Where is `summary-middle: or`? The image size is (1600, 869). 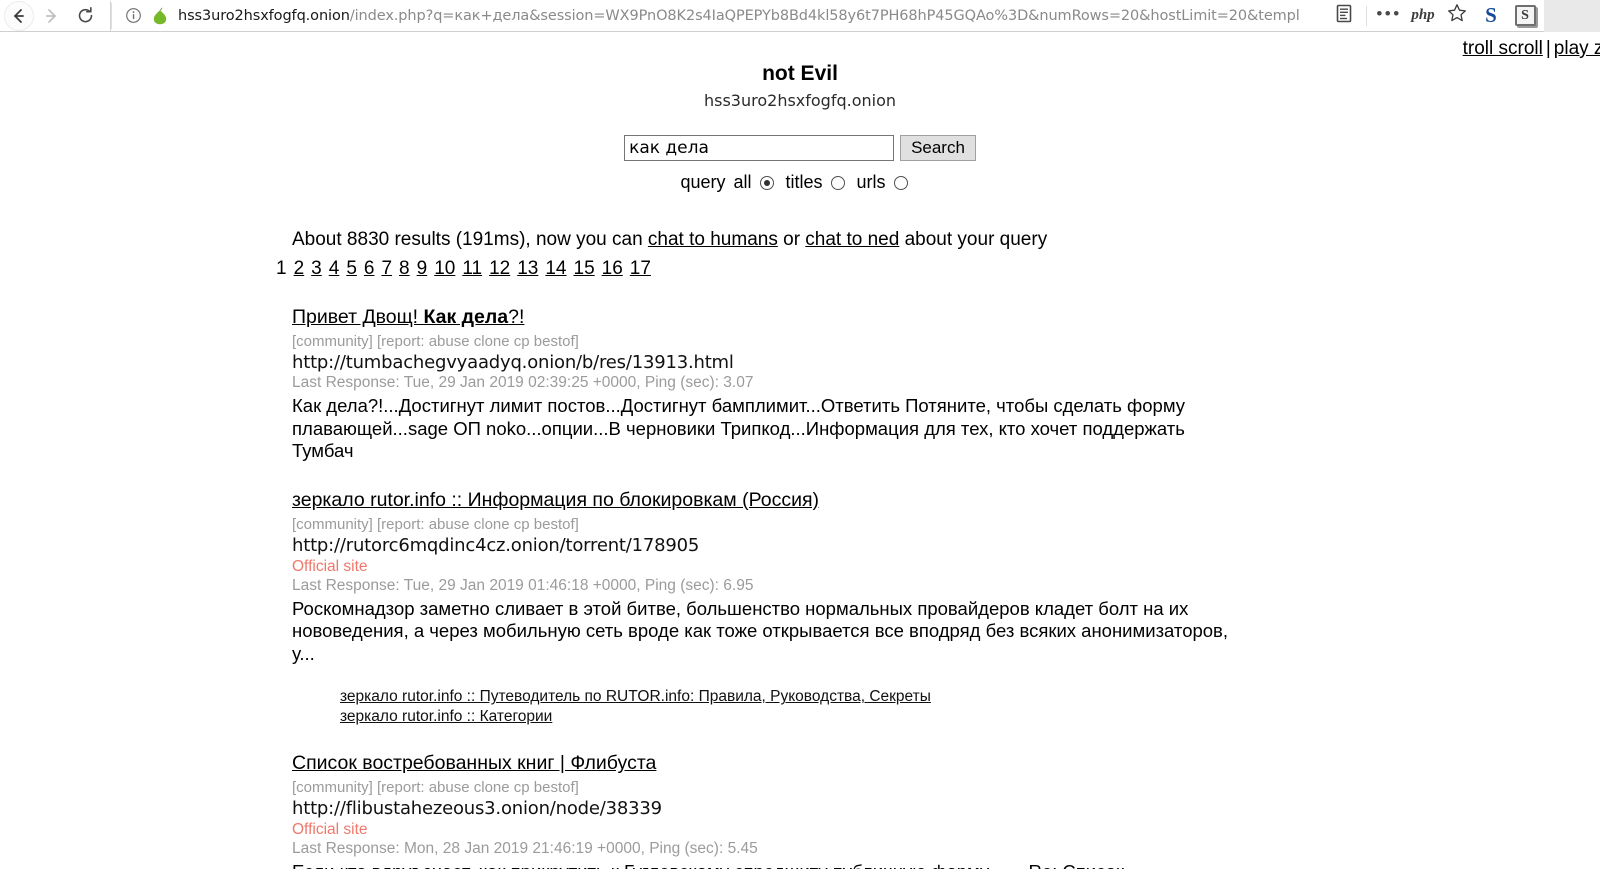
summary-middle: or is located at coordinates (791, 240).